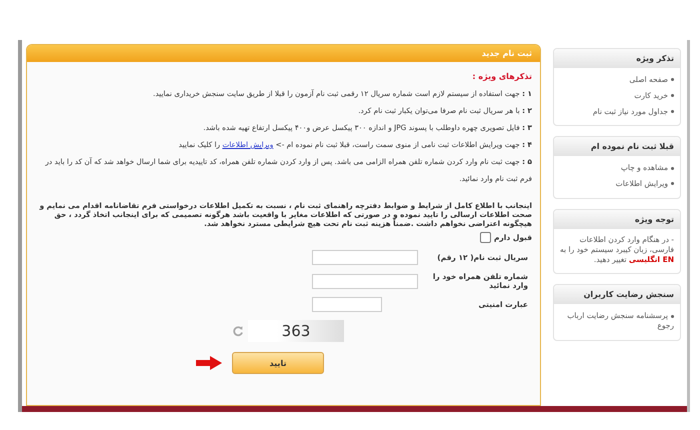  Describe the element at coordinates (209, 363) in the screenshot. I see `arrow-icon` at that location.